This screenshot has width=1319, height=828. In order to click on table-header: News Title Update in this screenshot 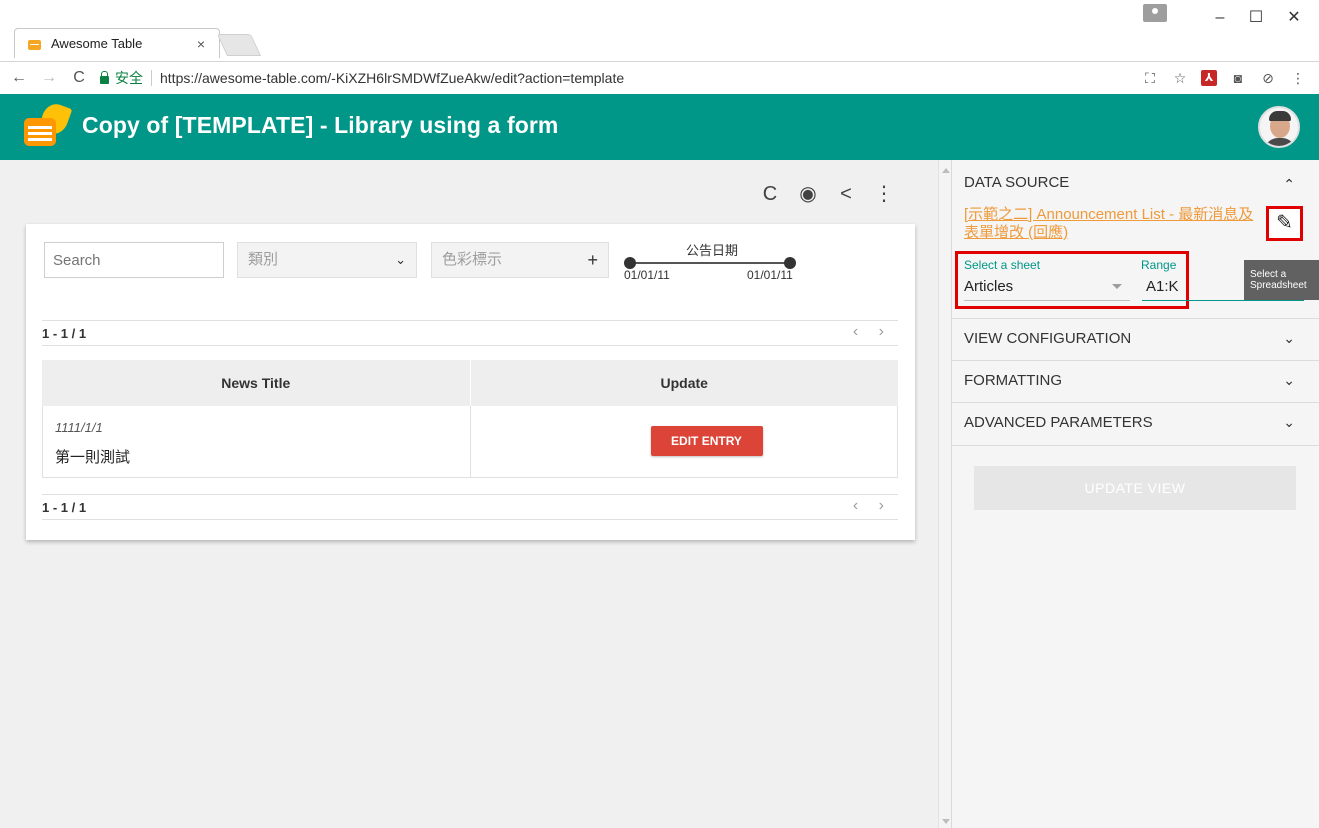, I will do `click(470, 383)`.